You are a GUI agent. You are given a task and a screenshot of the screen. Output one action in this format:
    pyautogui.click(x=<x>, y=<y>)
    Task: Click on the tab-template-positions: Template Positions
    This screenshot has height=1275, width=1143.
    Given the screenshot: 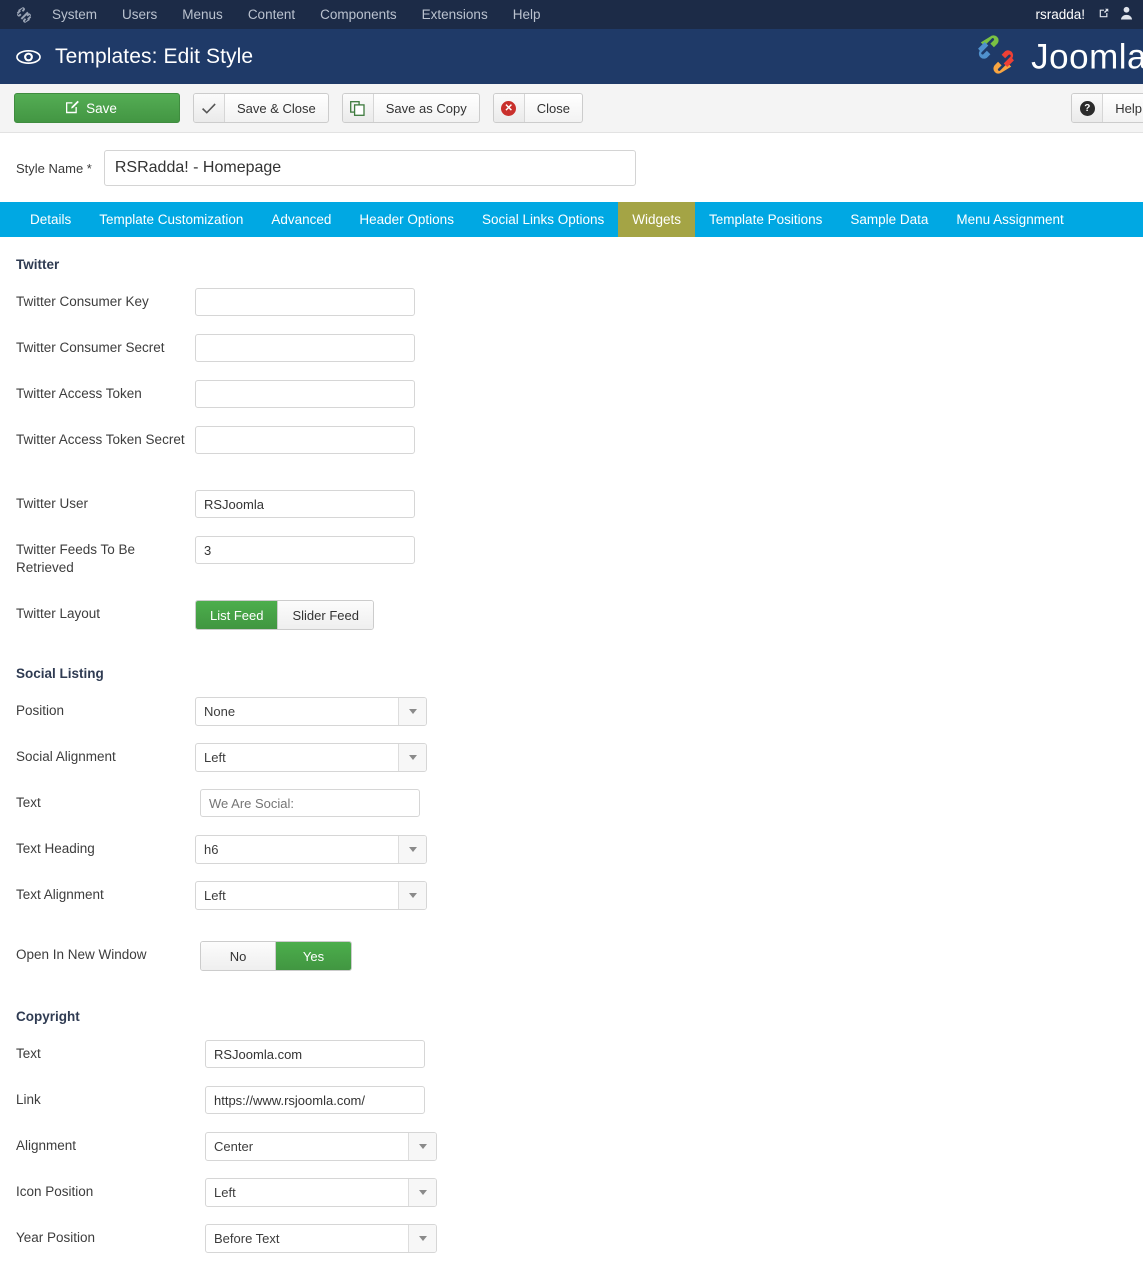 What is the action you would take?
    pyautogui.click(x=765, y=219)
    